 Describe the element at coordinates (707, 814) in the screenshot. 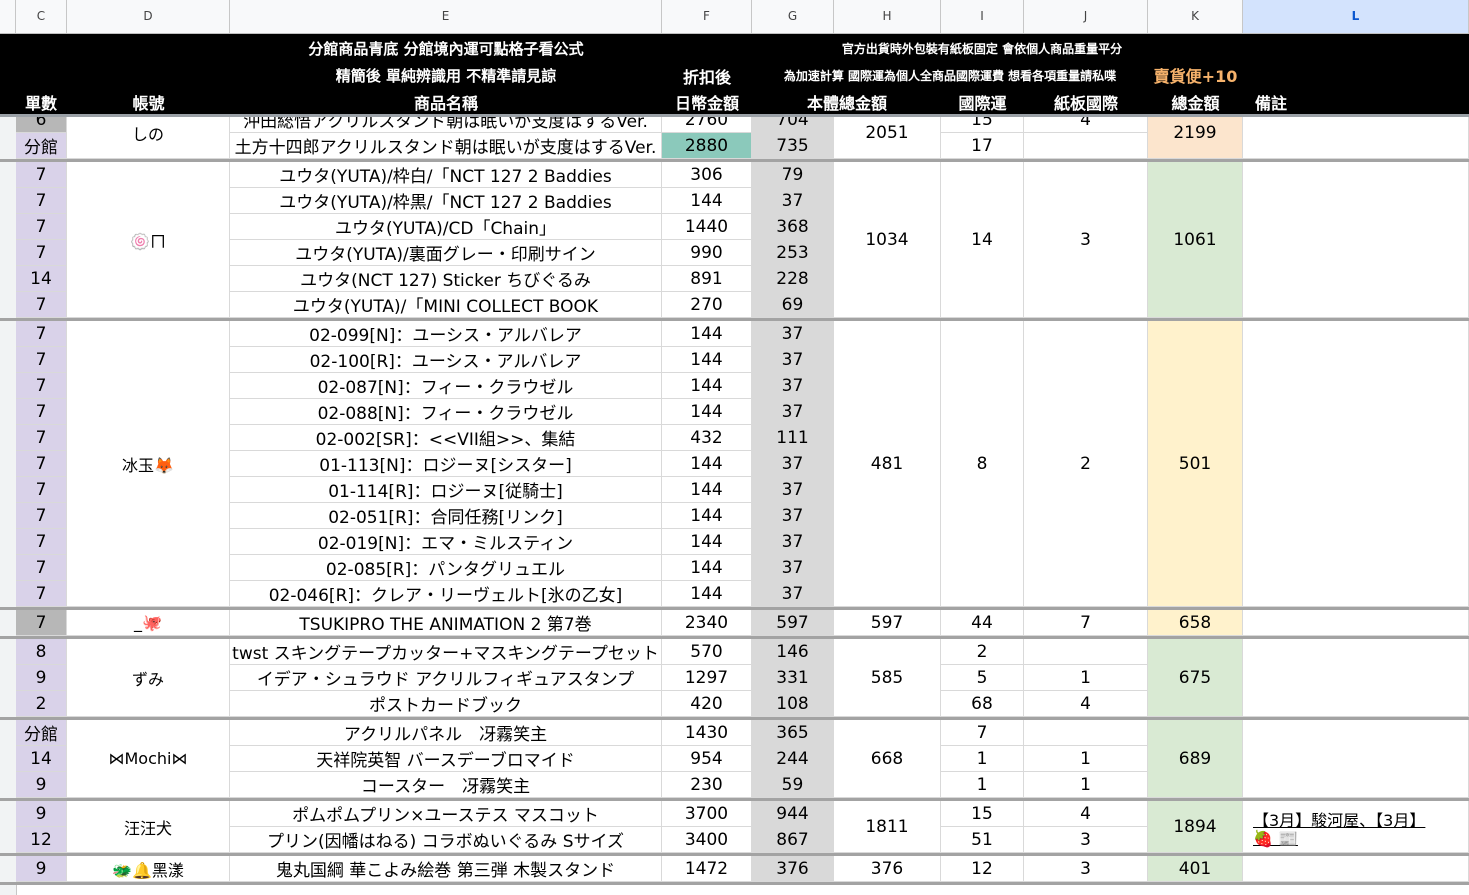

I see `jpy-amount-cell: 3700` at that location.